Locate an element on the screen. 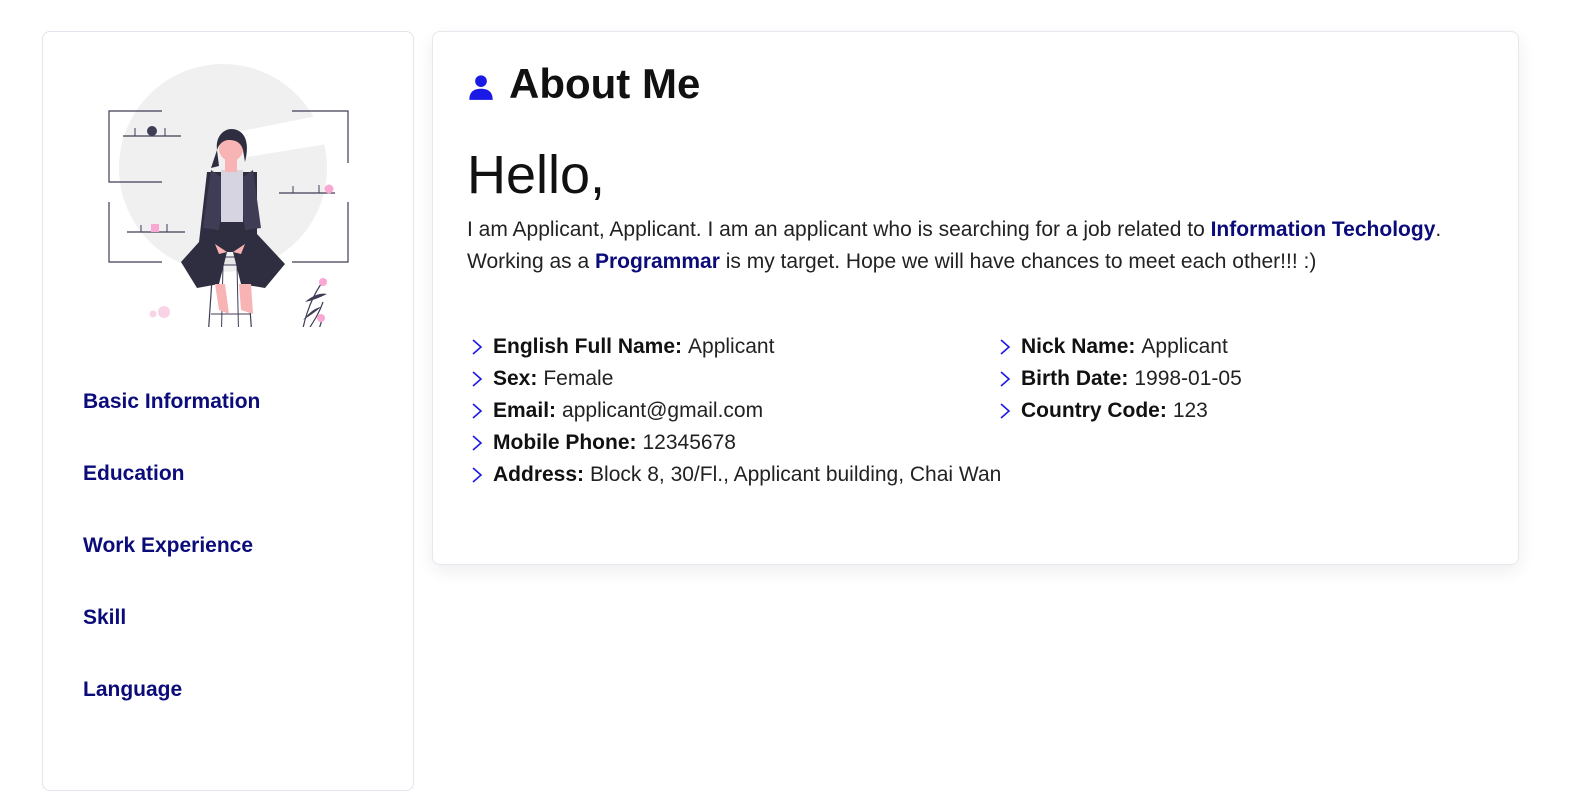 The width and height of the screenshot is (1581, 791). detail-label: Birth Date: is located at coordinates (1075, 378).